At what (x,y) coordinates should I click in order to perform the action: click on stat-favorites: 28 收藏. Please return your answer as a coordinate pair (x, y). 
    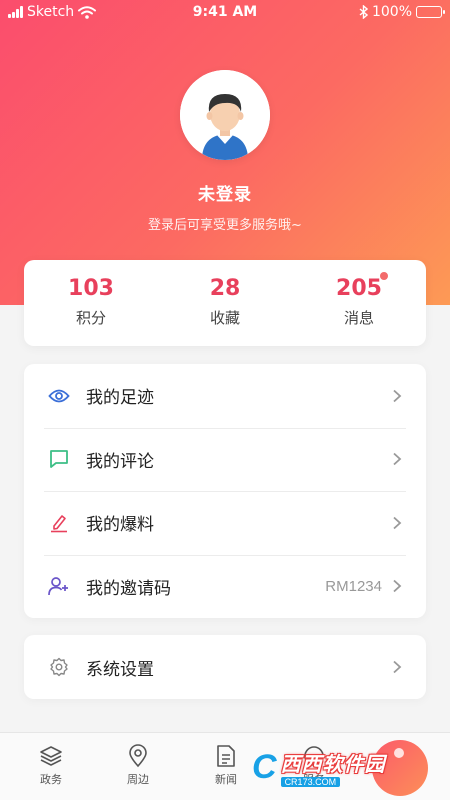
    Looking at the image, I should click on (225, 303).